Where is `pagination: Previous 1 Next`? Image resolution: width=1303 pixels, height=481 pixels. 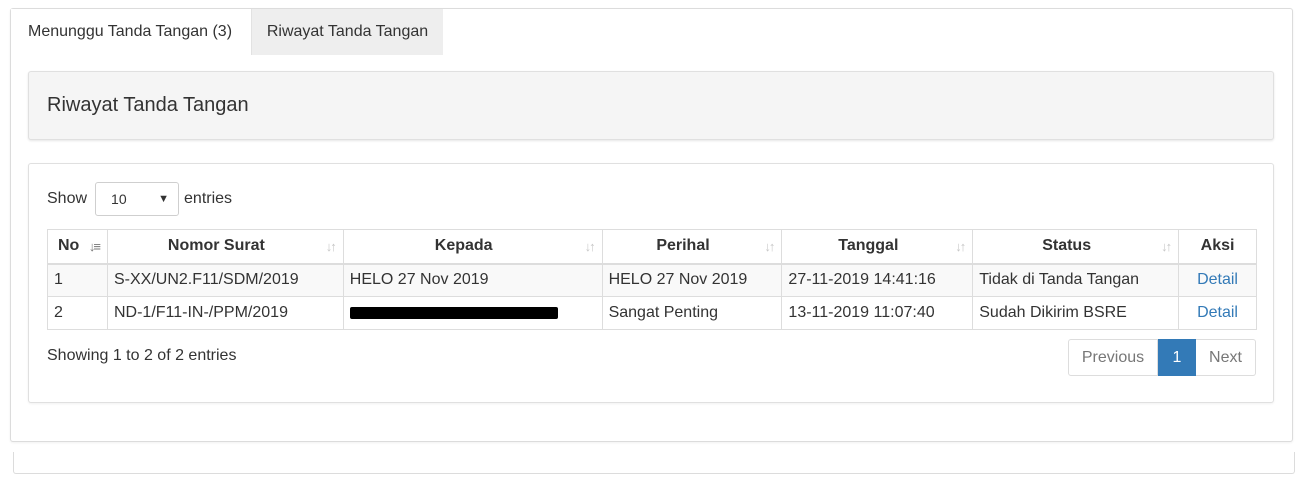 pagination: Previous 1 Next is located at coordinates (1162, 357).